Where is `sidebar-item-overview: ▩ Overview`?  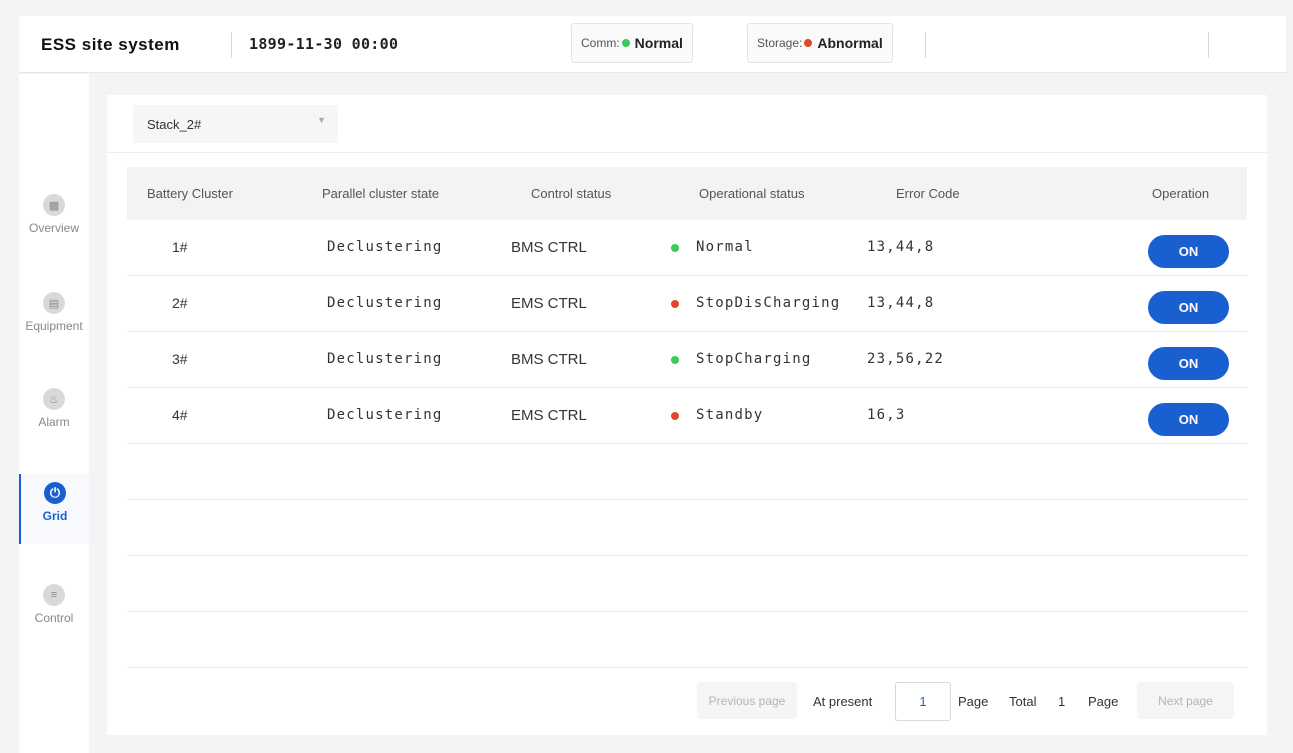 sidebar-item-overview: ▩ Overview is located at coordinates (54, 221).